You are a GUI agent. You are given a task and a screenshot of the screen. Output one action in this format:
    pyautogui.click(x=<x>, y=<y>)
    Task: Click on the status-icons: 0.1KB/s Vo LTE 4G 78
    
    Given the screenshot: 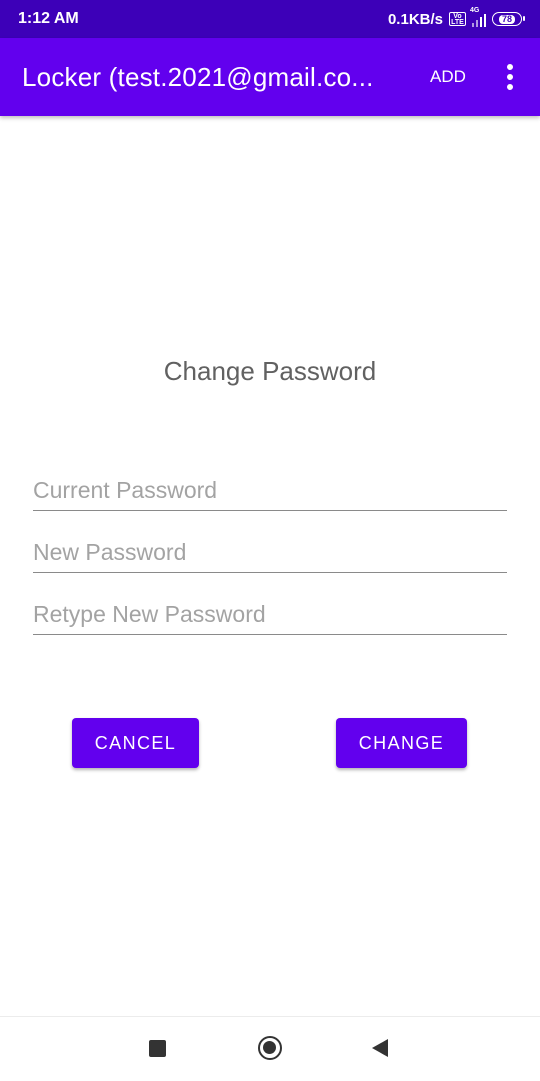 What is the action you would take?
    pyautogui.click(x=456, y=18)
    